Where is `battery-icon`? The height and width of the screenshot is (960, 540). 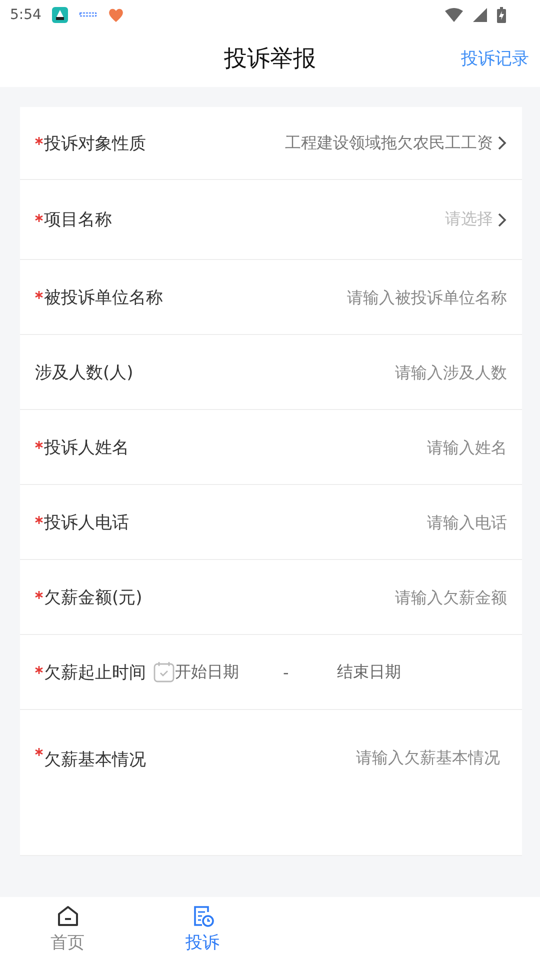 battery-icon is located at coordinates (501, 15).